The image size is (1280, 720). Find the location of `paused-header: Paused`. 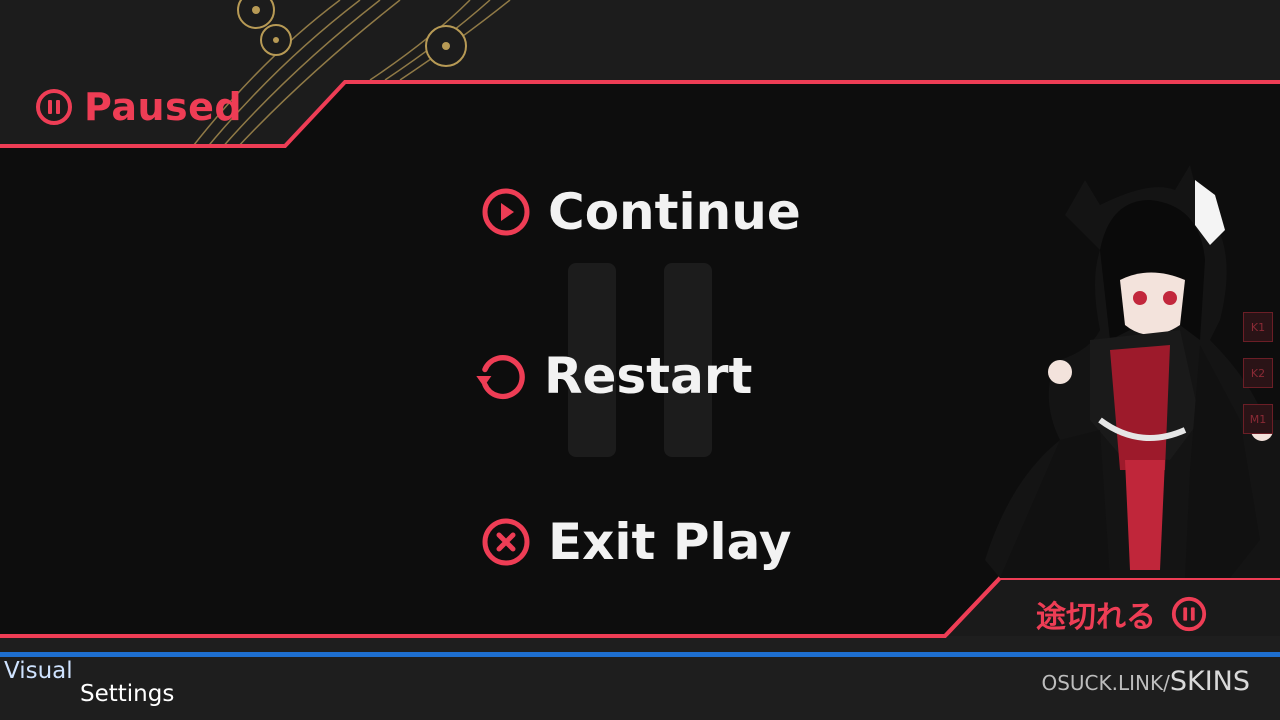

paused-header: Paused is located at coordinates (138, 107).